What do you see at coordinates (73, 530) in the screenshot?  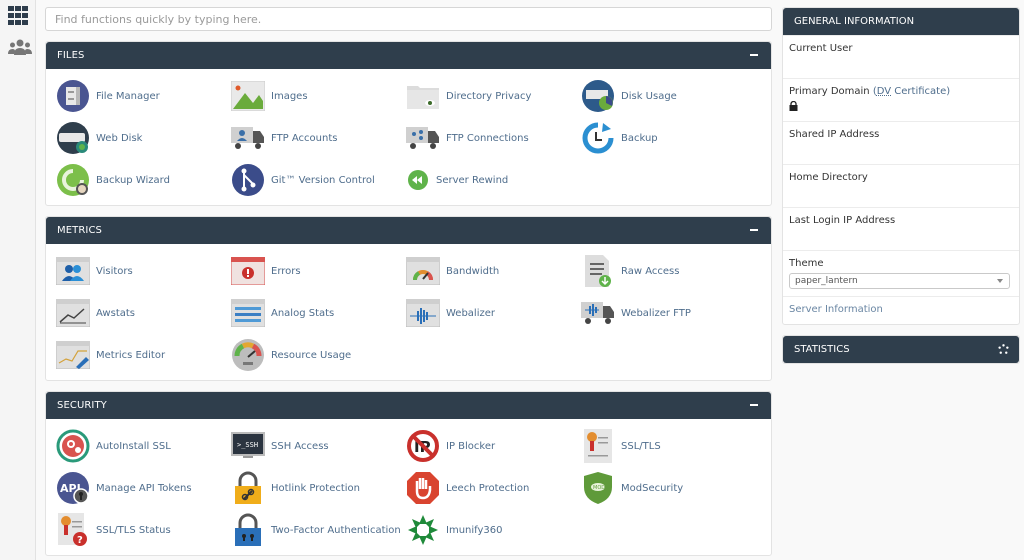 I see `ssl-tls-status-icon: ?` at bounding box center [73, 530].